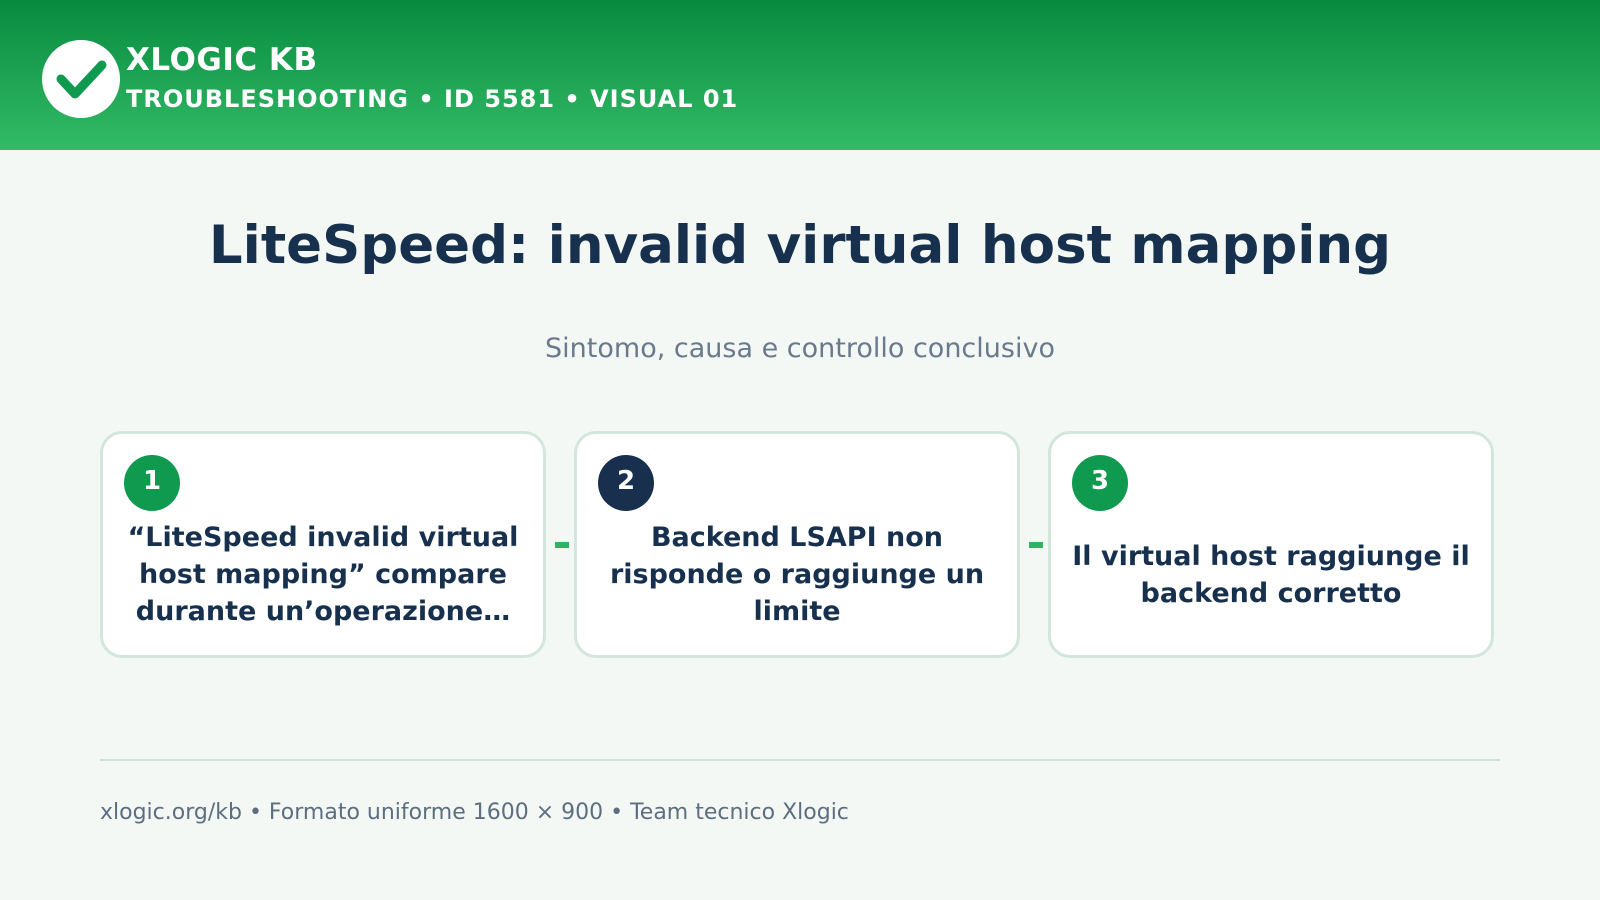 The width and height of the screenshot is (1600, 900). I want to click on page-subtitle: Sintomo, causa e controllo conclusivo, so click(800, 348).